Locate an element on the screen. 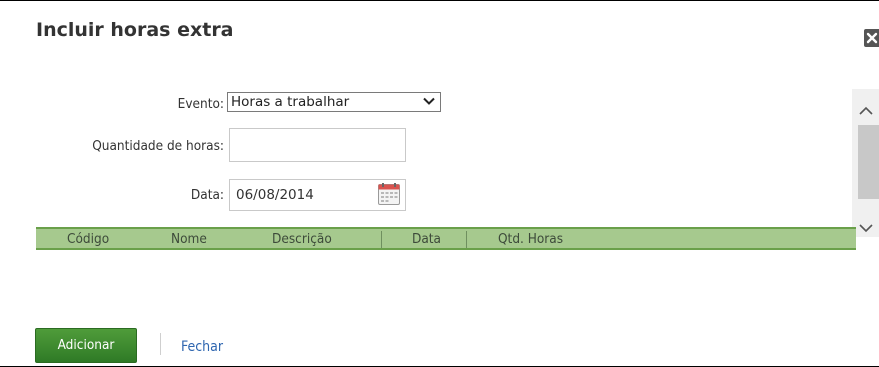 The height and width of the screenshot is (367, 879). grid-header: Código Nome Descrição Data Qtd. Horas is located at coordinates (446, 238).